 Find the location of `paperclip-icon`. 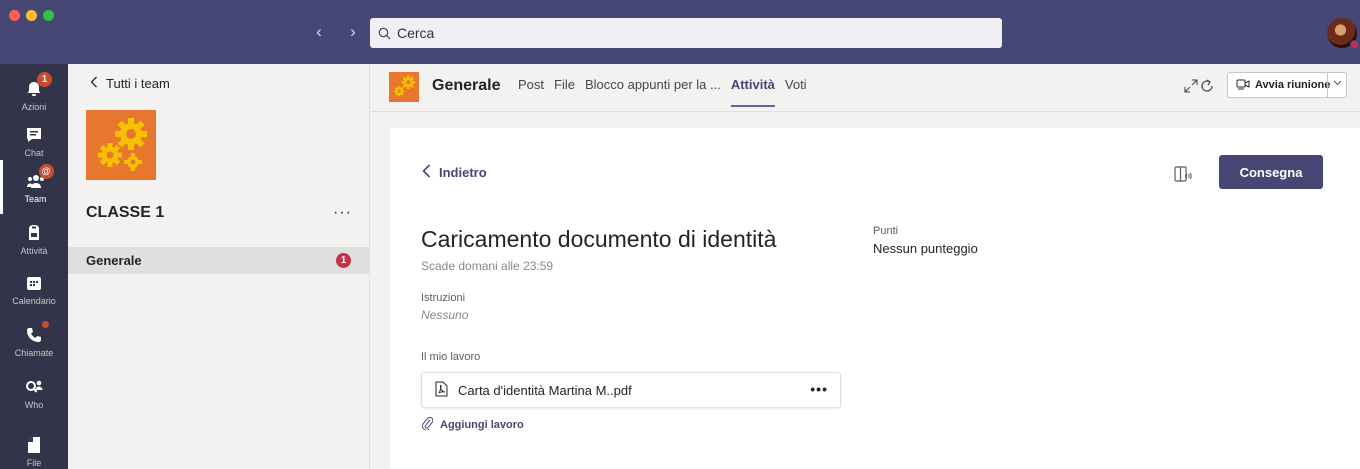

paperclip-icon is located at coordinates (427, 424).